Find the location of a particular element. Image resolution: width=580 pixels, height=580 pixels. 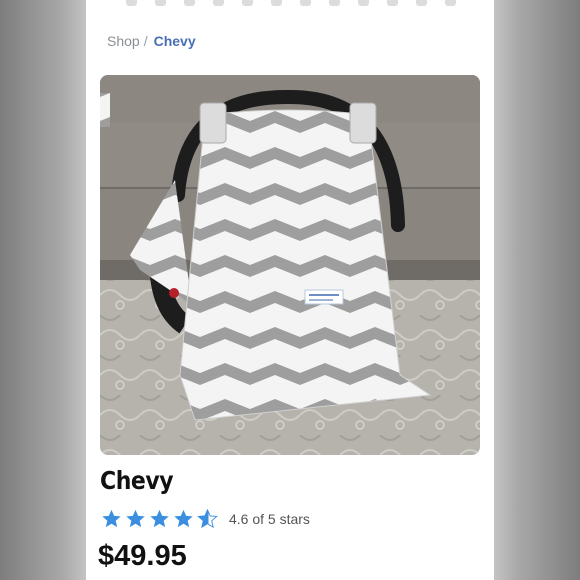

star-half-icon is located at coordinates (207, 518).